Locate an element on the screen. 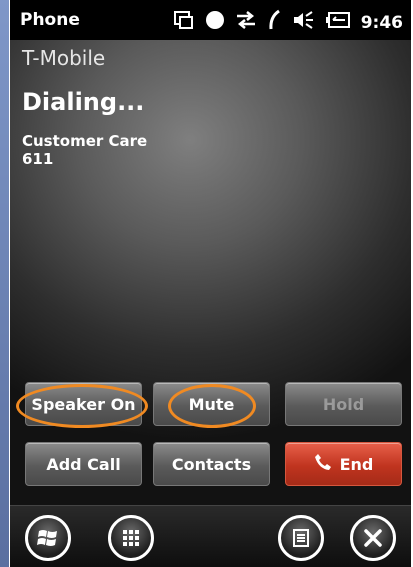 Image resolution: width=413 pixels, height=567 pixels. mute-label: Mute is located at coordinates (211, 404).